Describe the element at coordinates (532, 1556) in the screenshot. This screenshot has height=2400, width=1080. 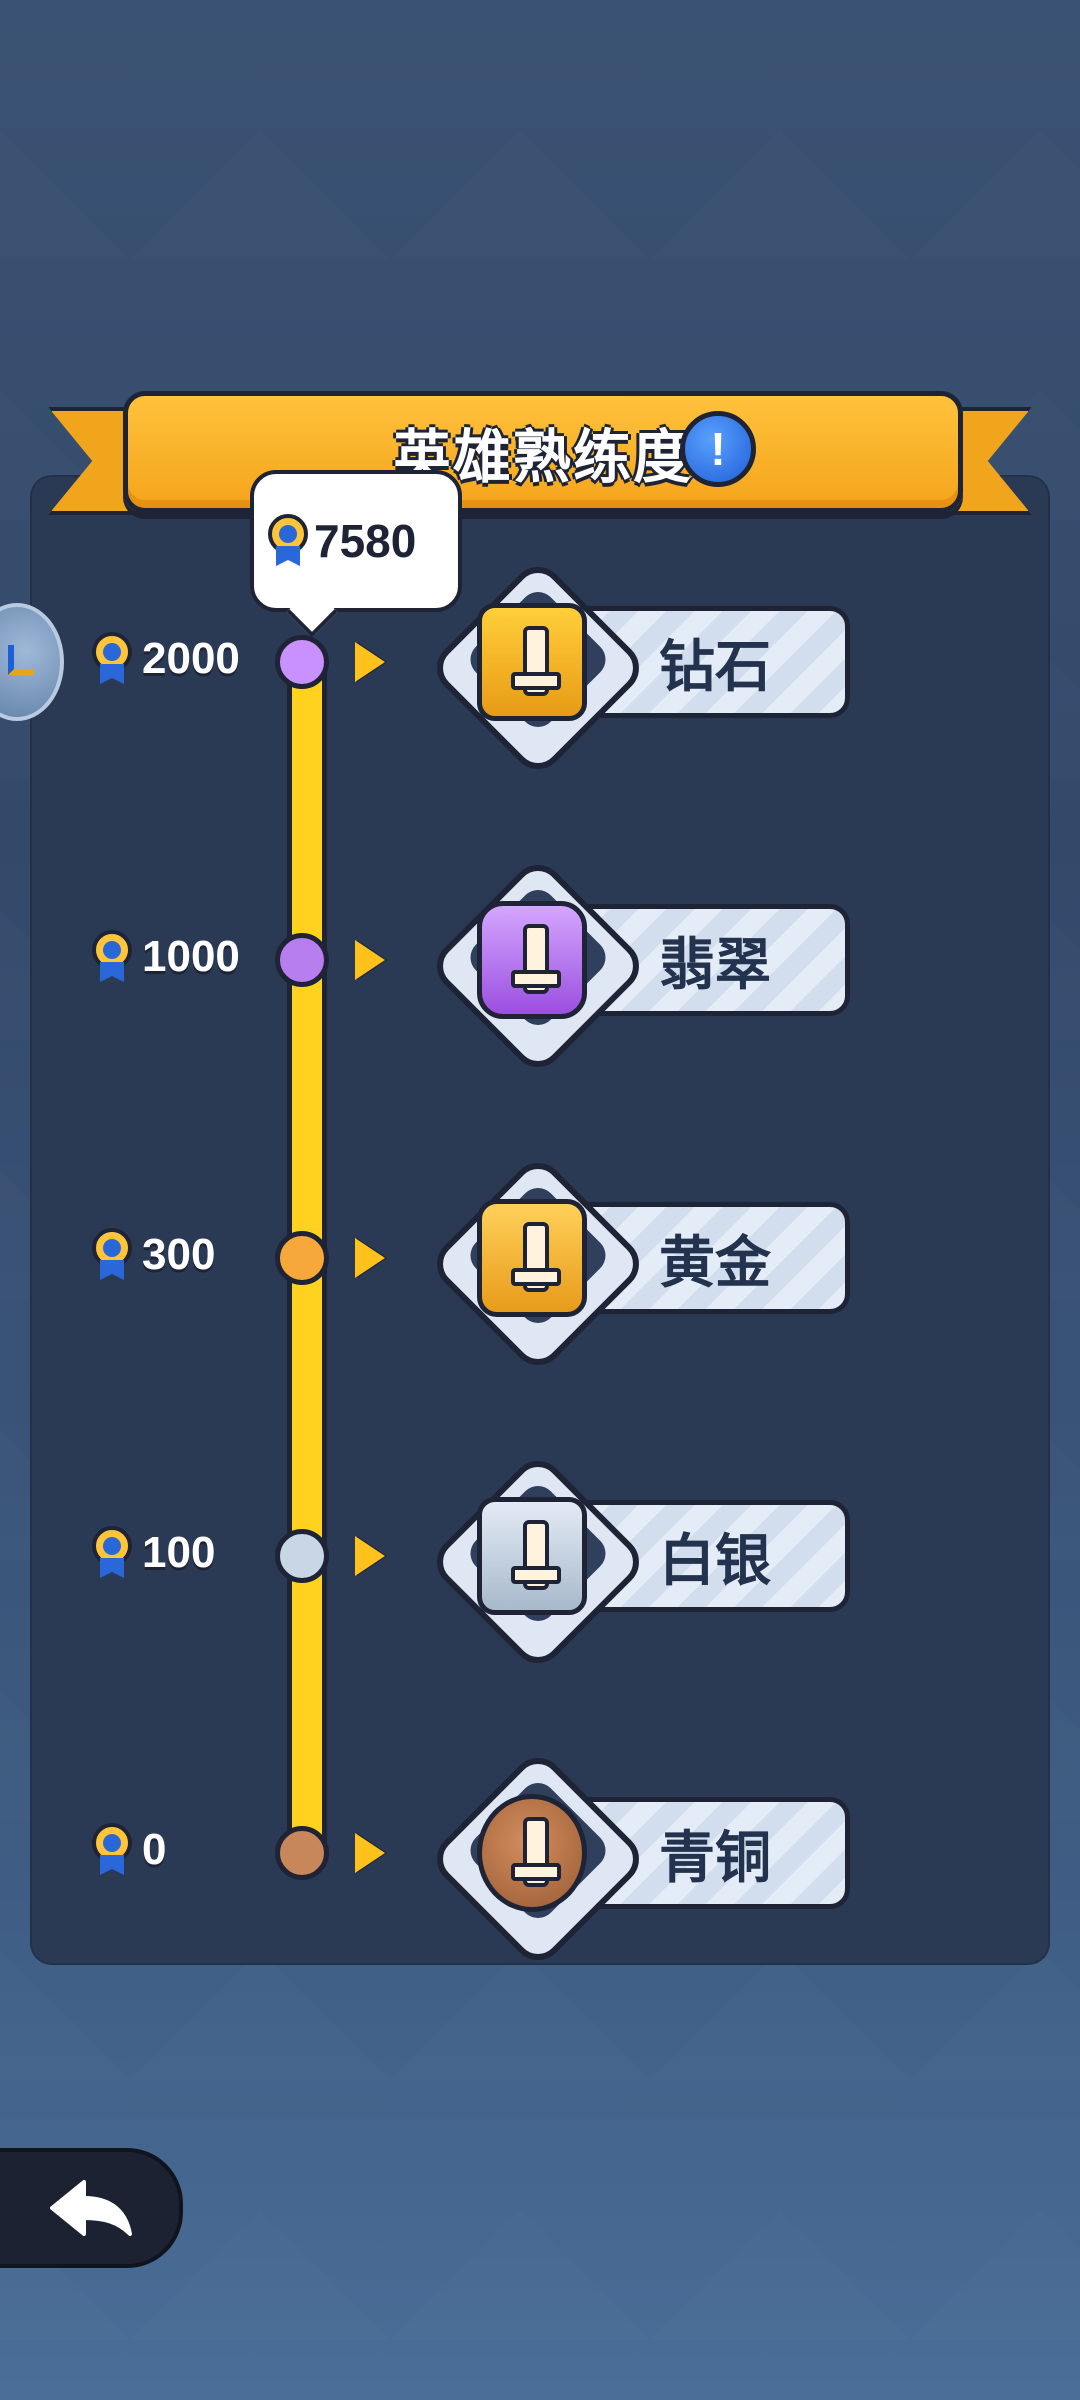
I see `silver-rank-emblem-icon` at that location.